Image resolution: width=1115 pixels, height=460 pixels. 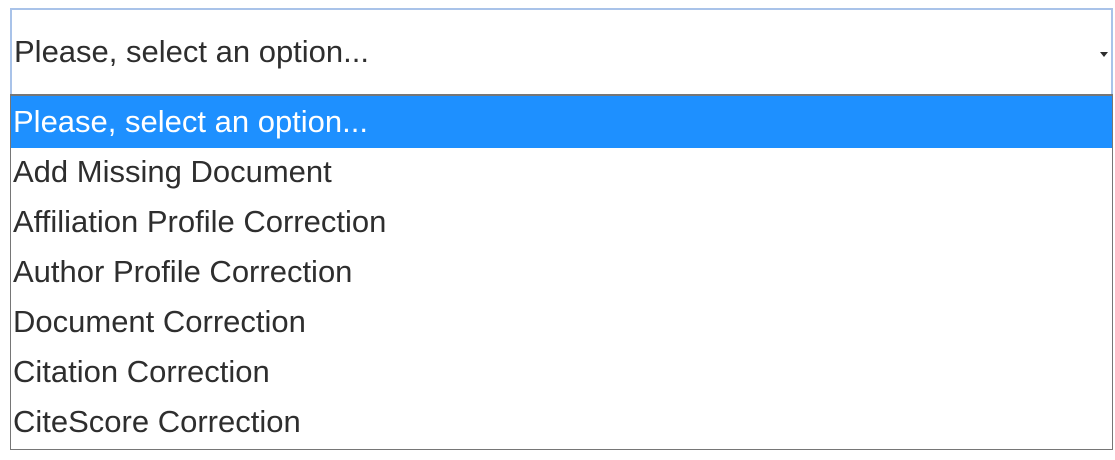 What do you see at coordinates (561, 373) in the screenshot?
I see `option-citation-correction: Citation Correction` at bounding box center [561, 373].